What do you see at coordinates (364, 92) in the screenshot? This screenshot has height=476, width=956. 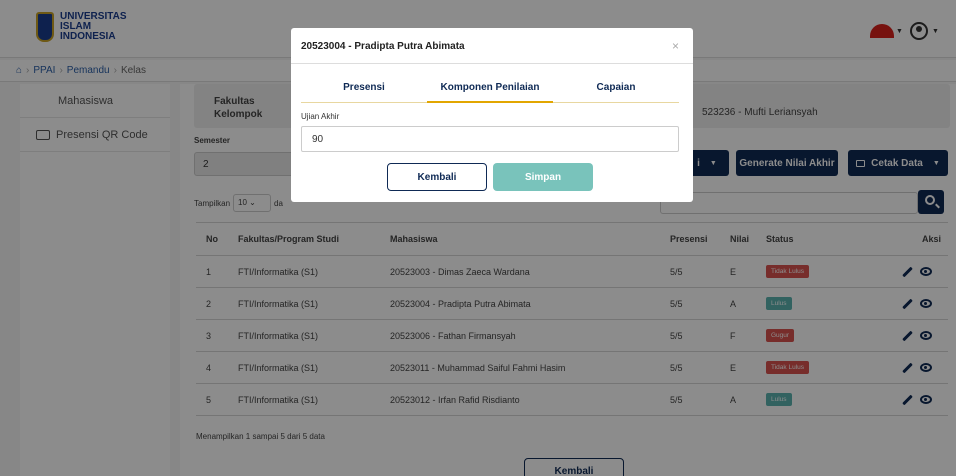 I see `tab-presensi: Presensi` at bounding box center [364, 92].